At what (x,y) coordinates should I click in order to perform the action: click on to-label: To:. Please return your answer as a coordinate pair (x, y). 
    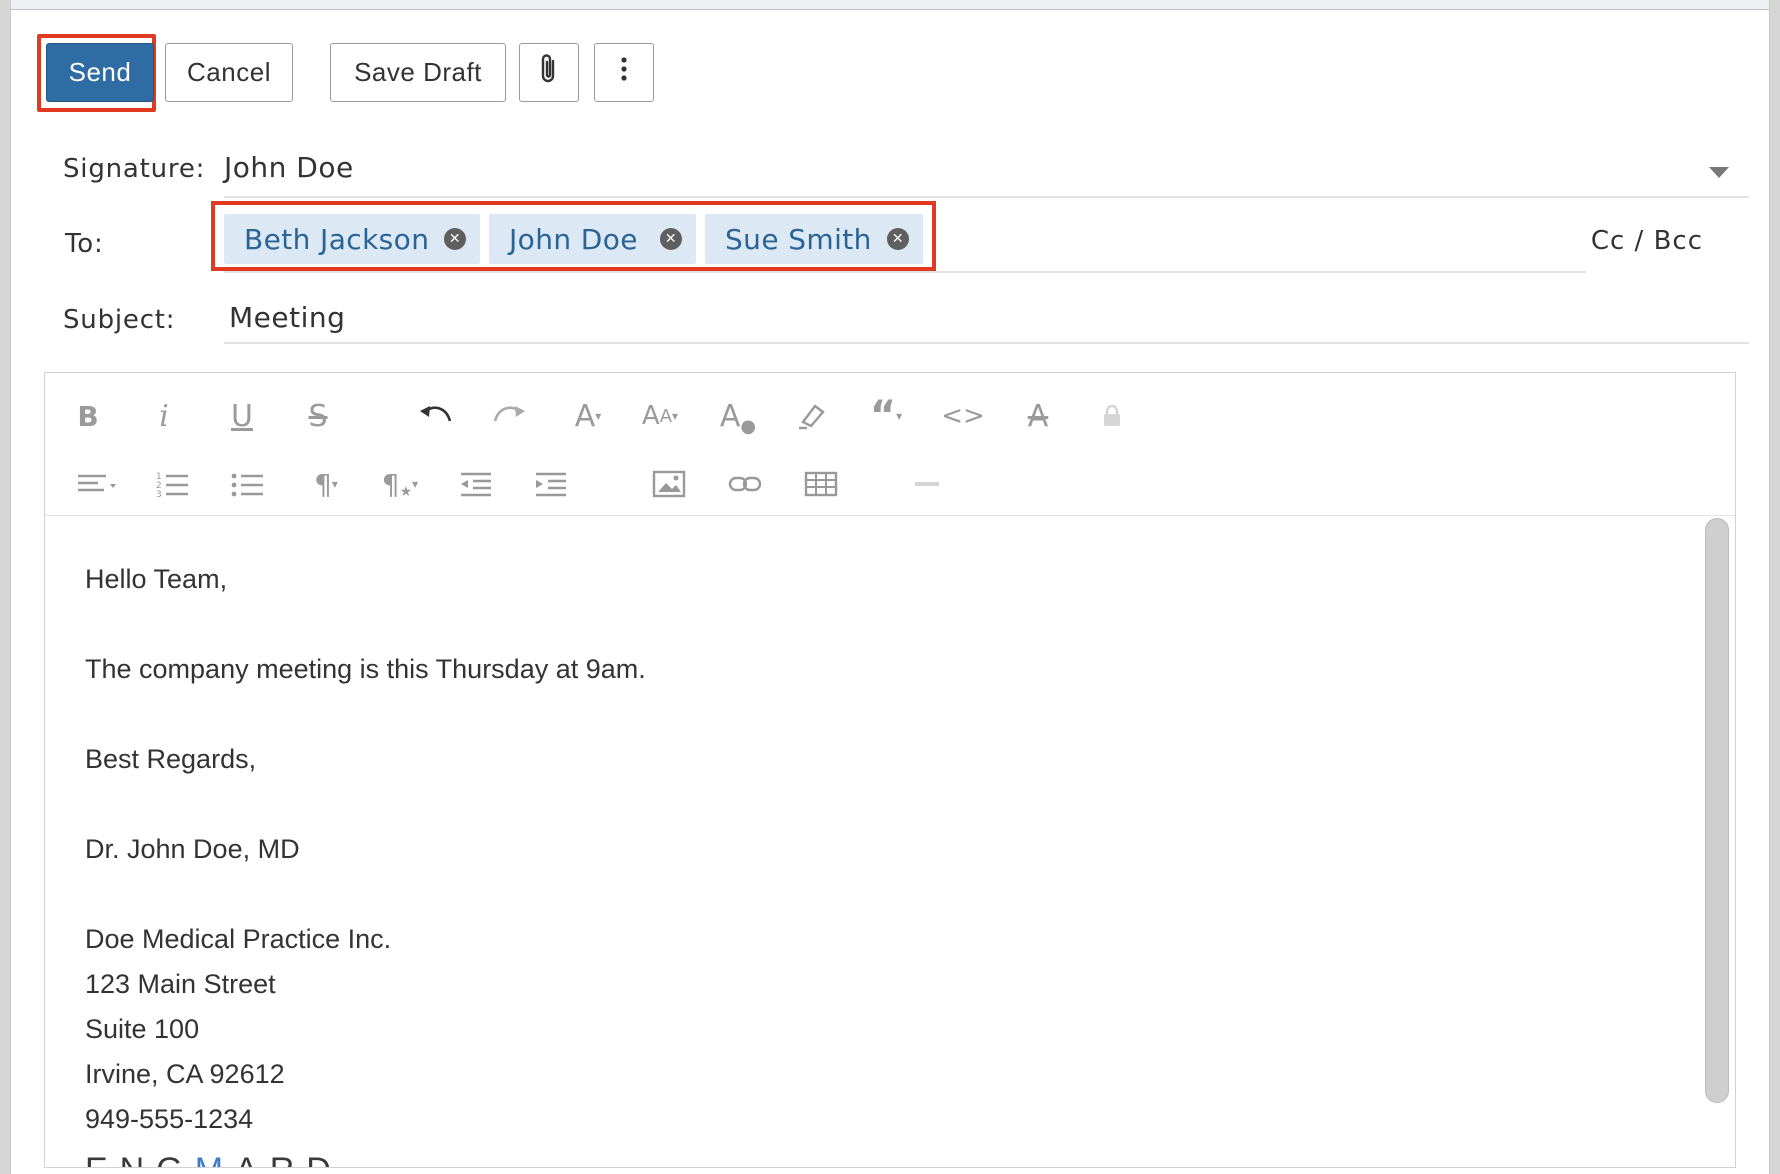
    Looking at the image, I should click on (84, 244).